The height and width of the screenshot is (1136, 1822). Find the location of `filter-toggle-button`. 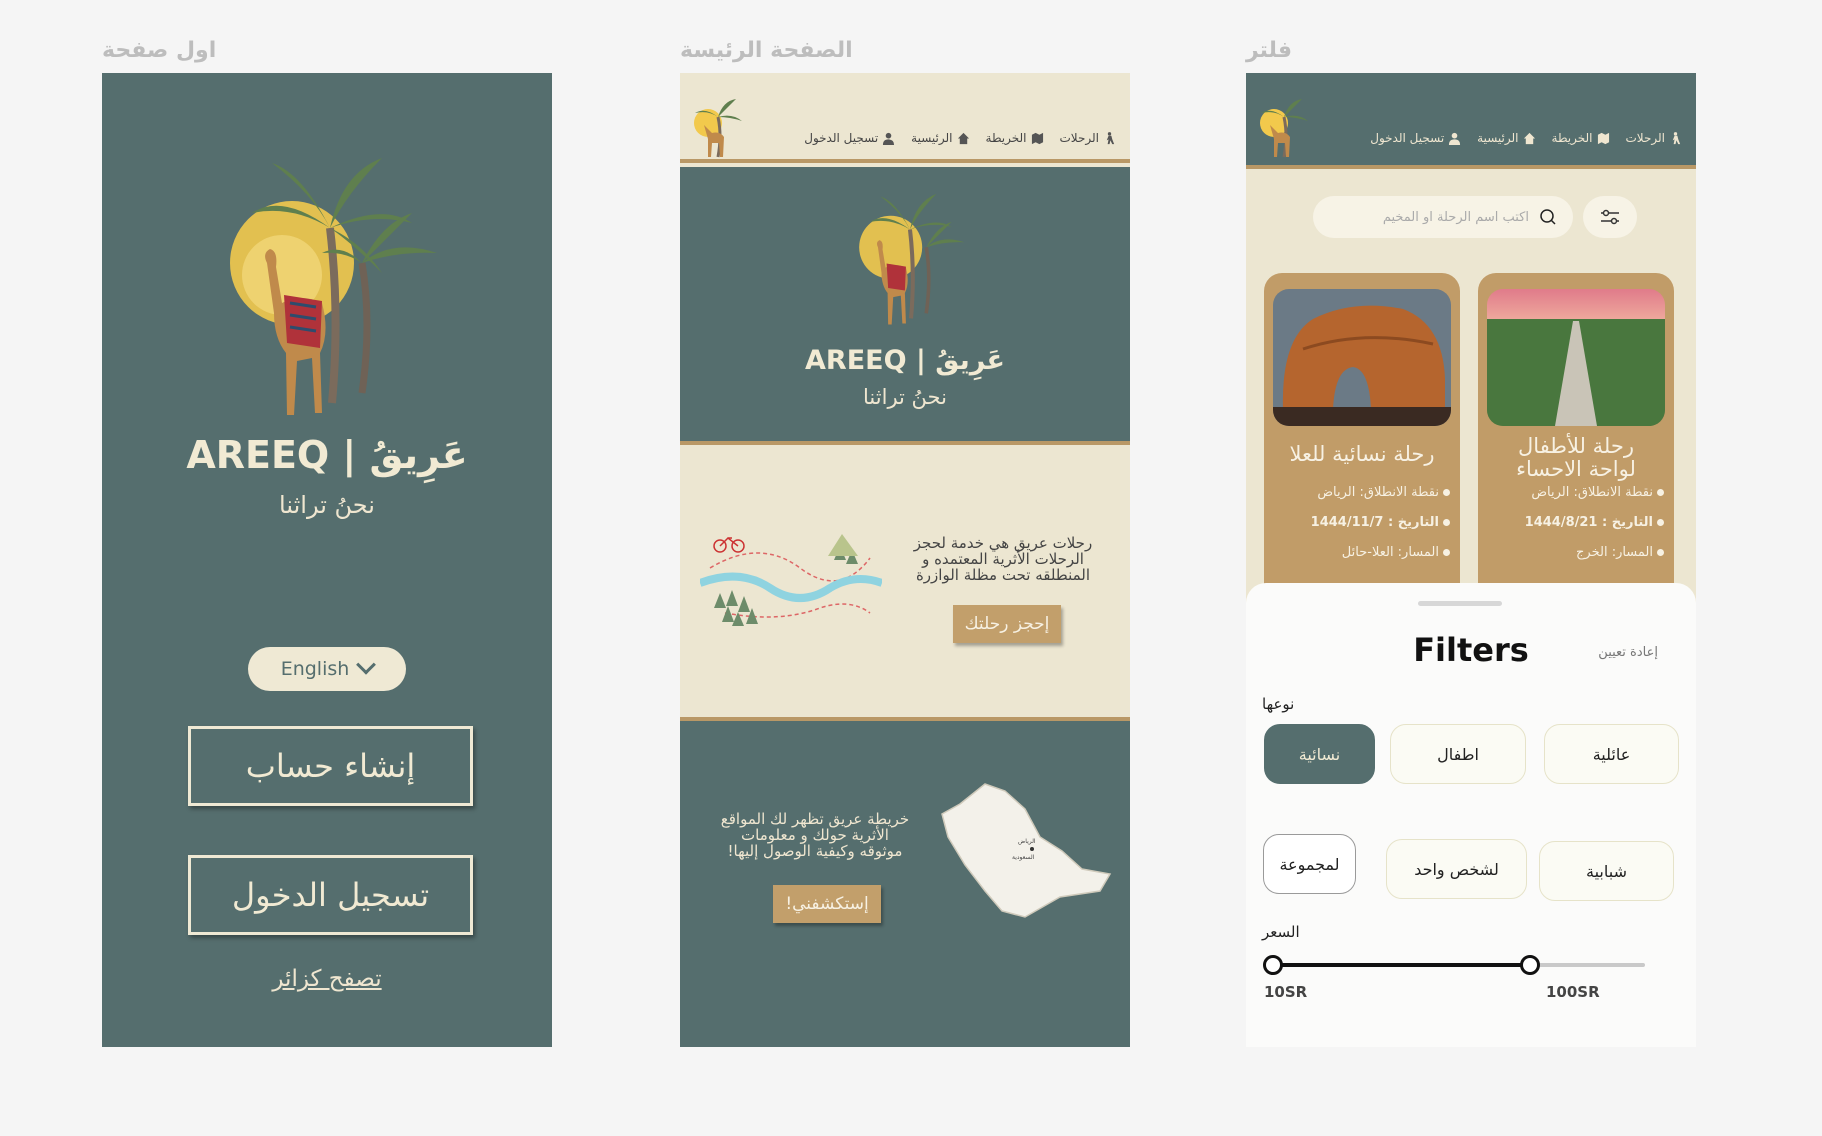

filter-toggle-button is located at coordinates (1610, 217).